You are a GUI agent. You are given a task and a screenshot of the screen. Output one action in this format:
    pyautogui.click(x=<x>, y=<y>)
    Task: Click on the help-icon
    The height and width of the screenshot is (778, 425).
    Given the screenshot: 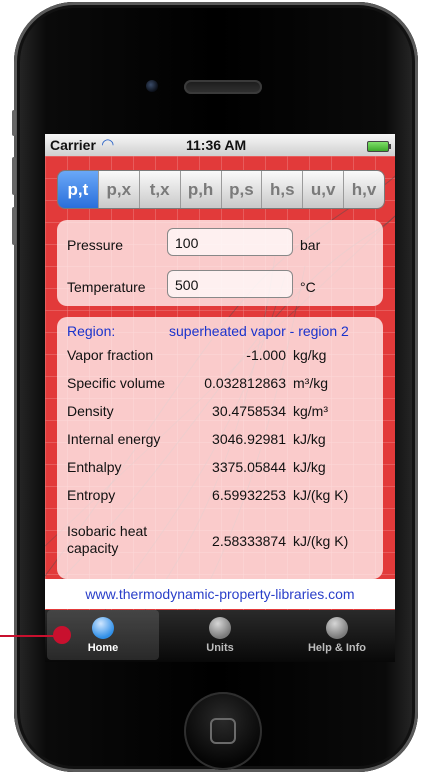 What is the action you would take?
    pyautogui.click(x=337, y=628)
    